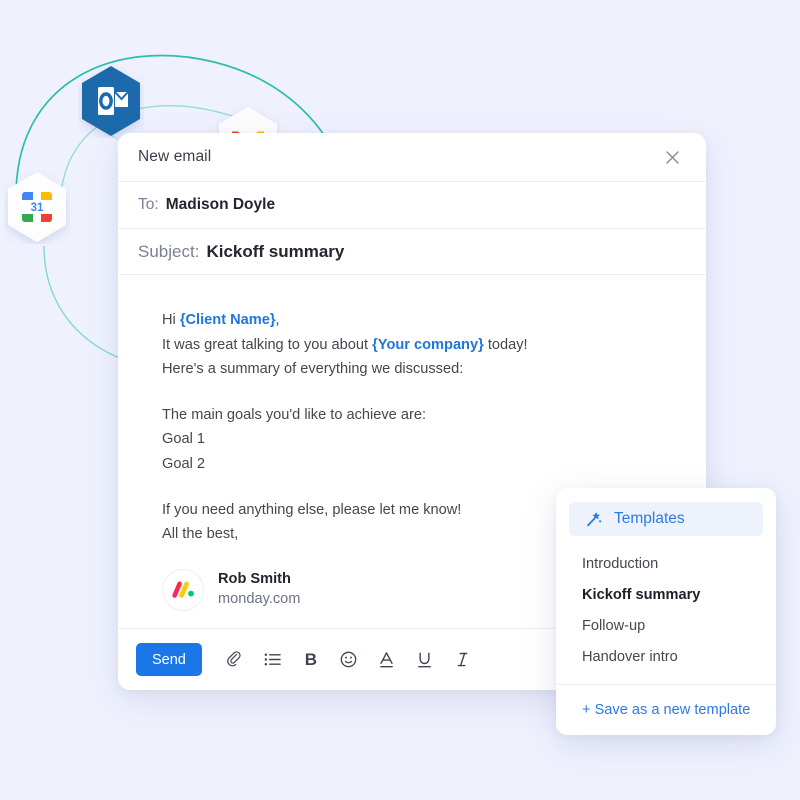  What do you see at coordinates (649, 518) in the screenshot?
I see `templates-header-label: Templates` at bounding box center [649, 518].